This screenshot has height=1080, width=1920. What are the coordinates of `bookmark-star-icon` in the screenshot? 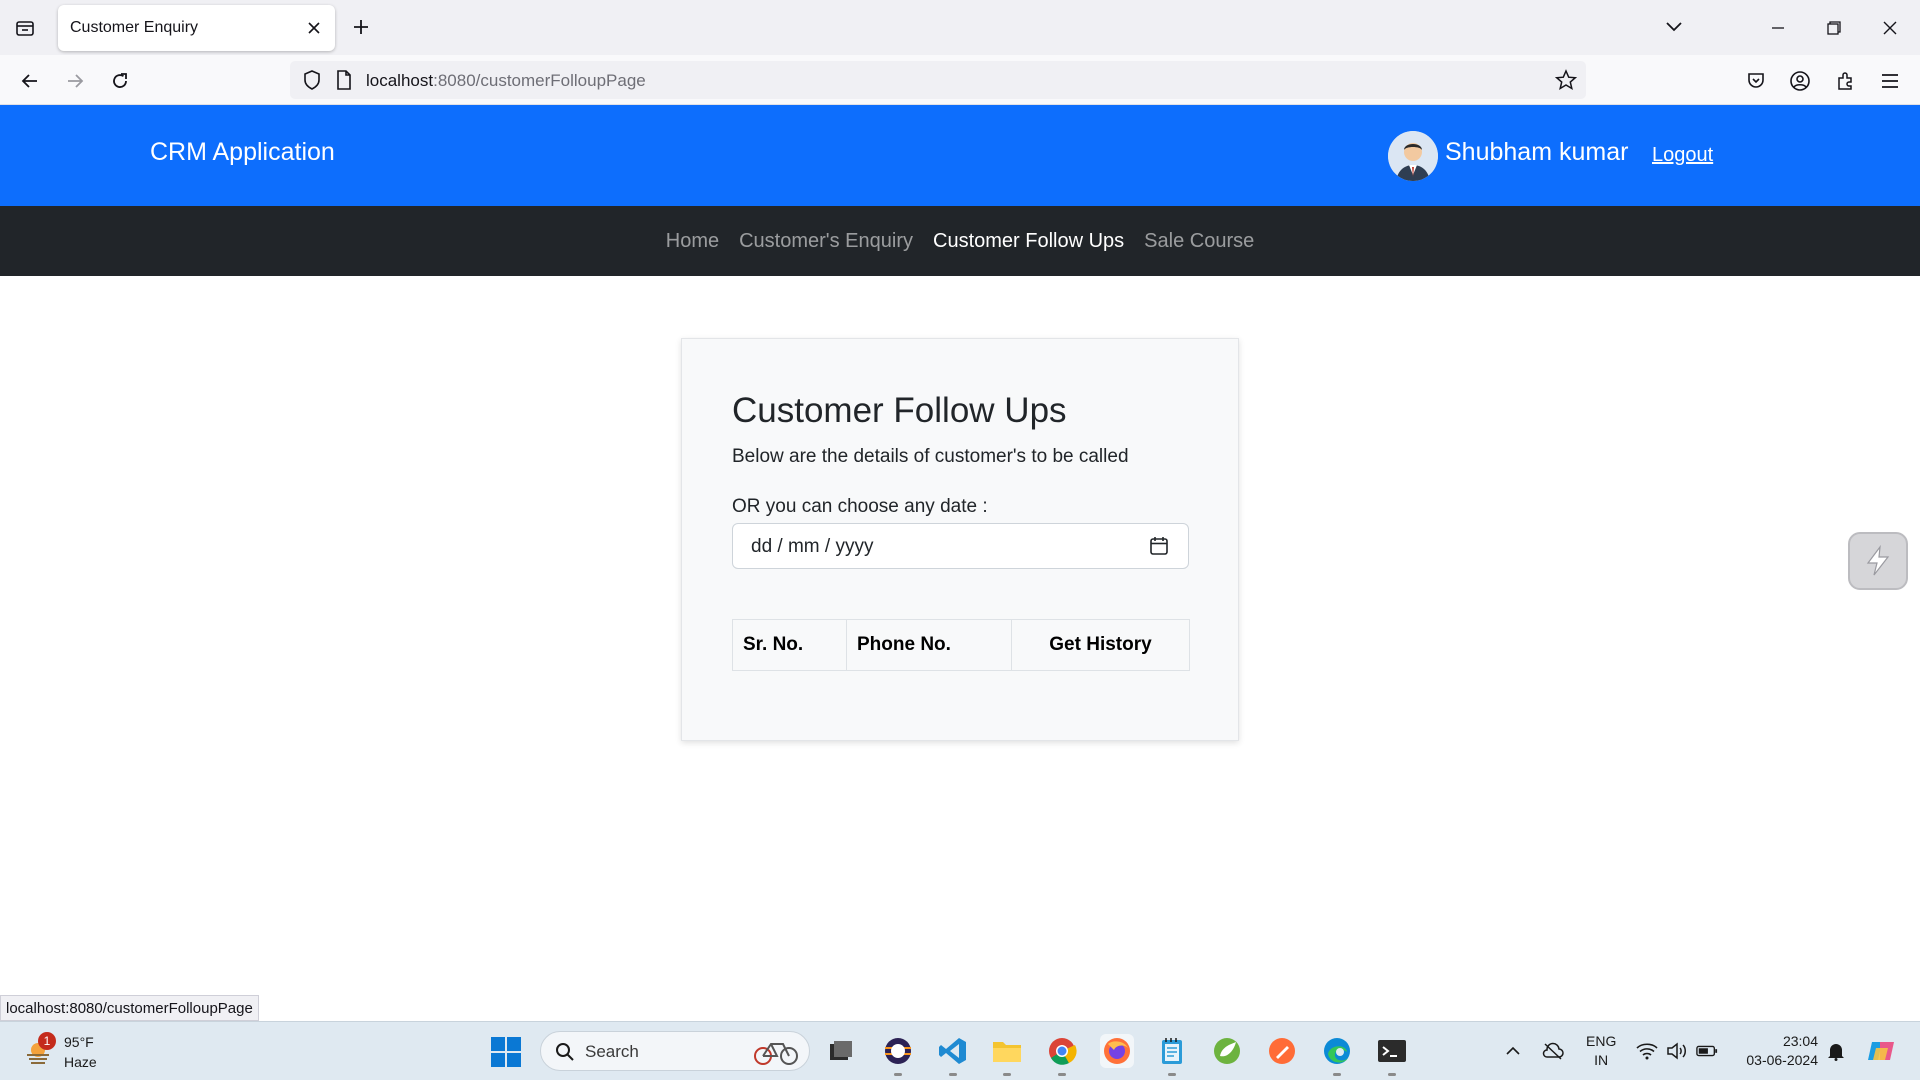 It's located at (1566, 80).